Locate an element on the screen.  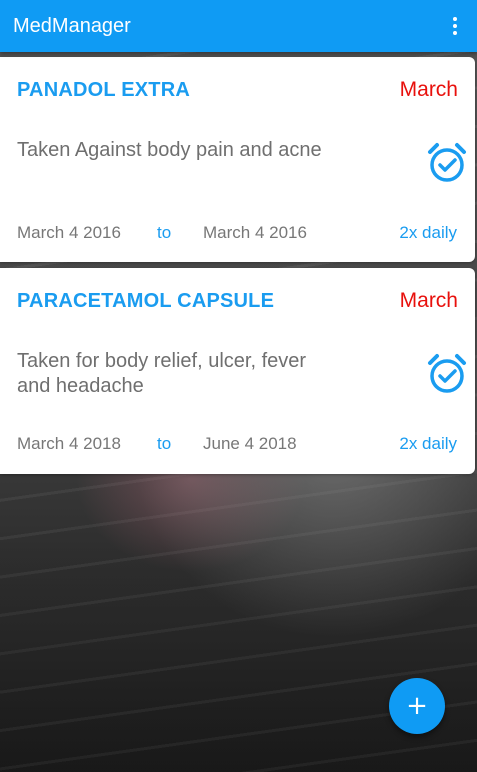
app-title: MedManager is located at coordinates (72, 25).